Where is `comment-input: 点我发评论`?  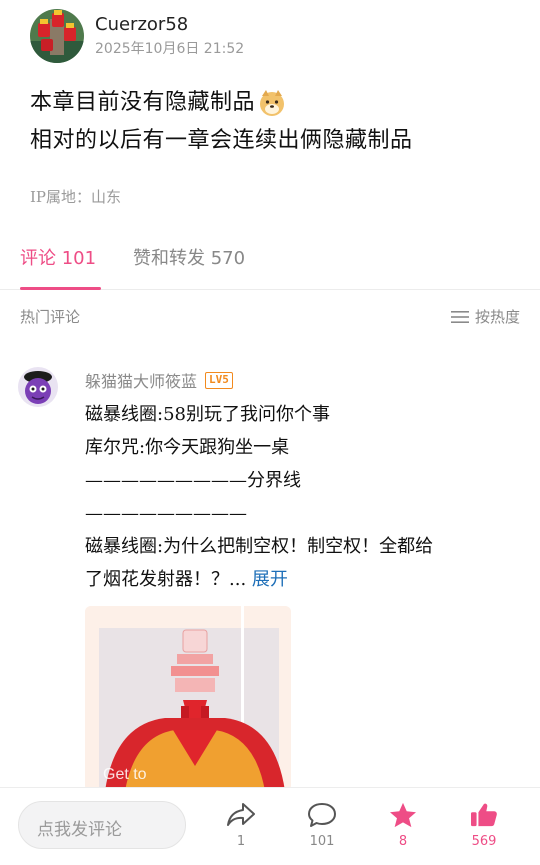
comment-input: 点我发评论 is located at coordinates (102, 825).